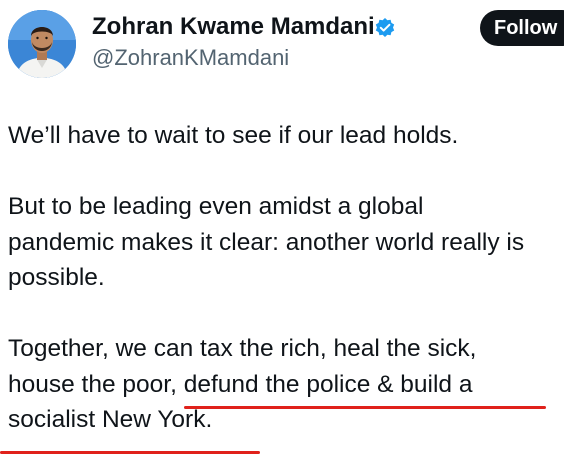 The image size is (564, 462). Describe the element at coordinates (190, 58) in the screenshot. I see `author-handle: @ZohranKMamdani` at that location.